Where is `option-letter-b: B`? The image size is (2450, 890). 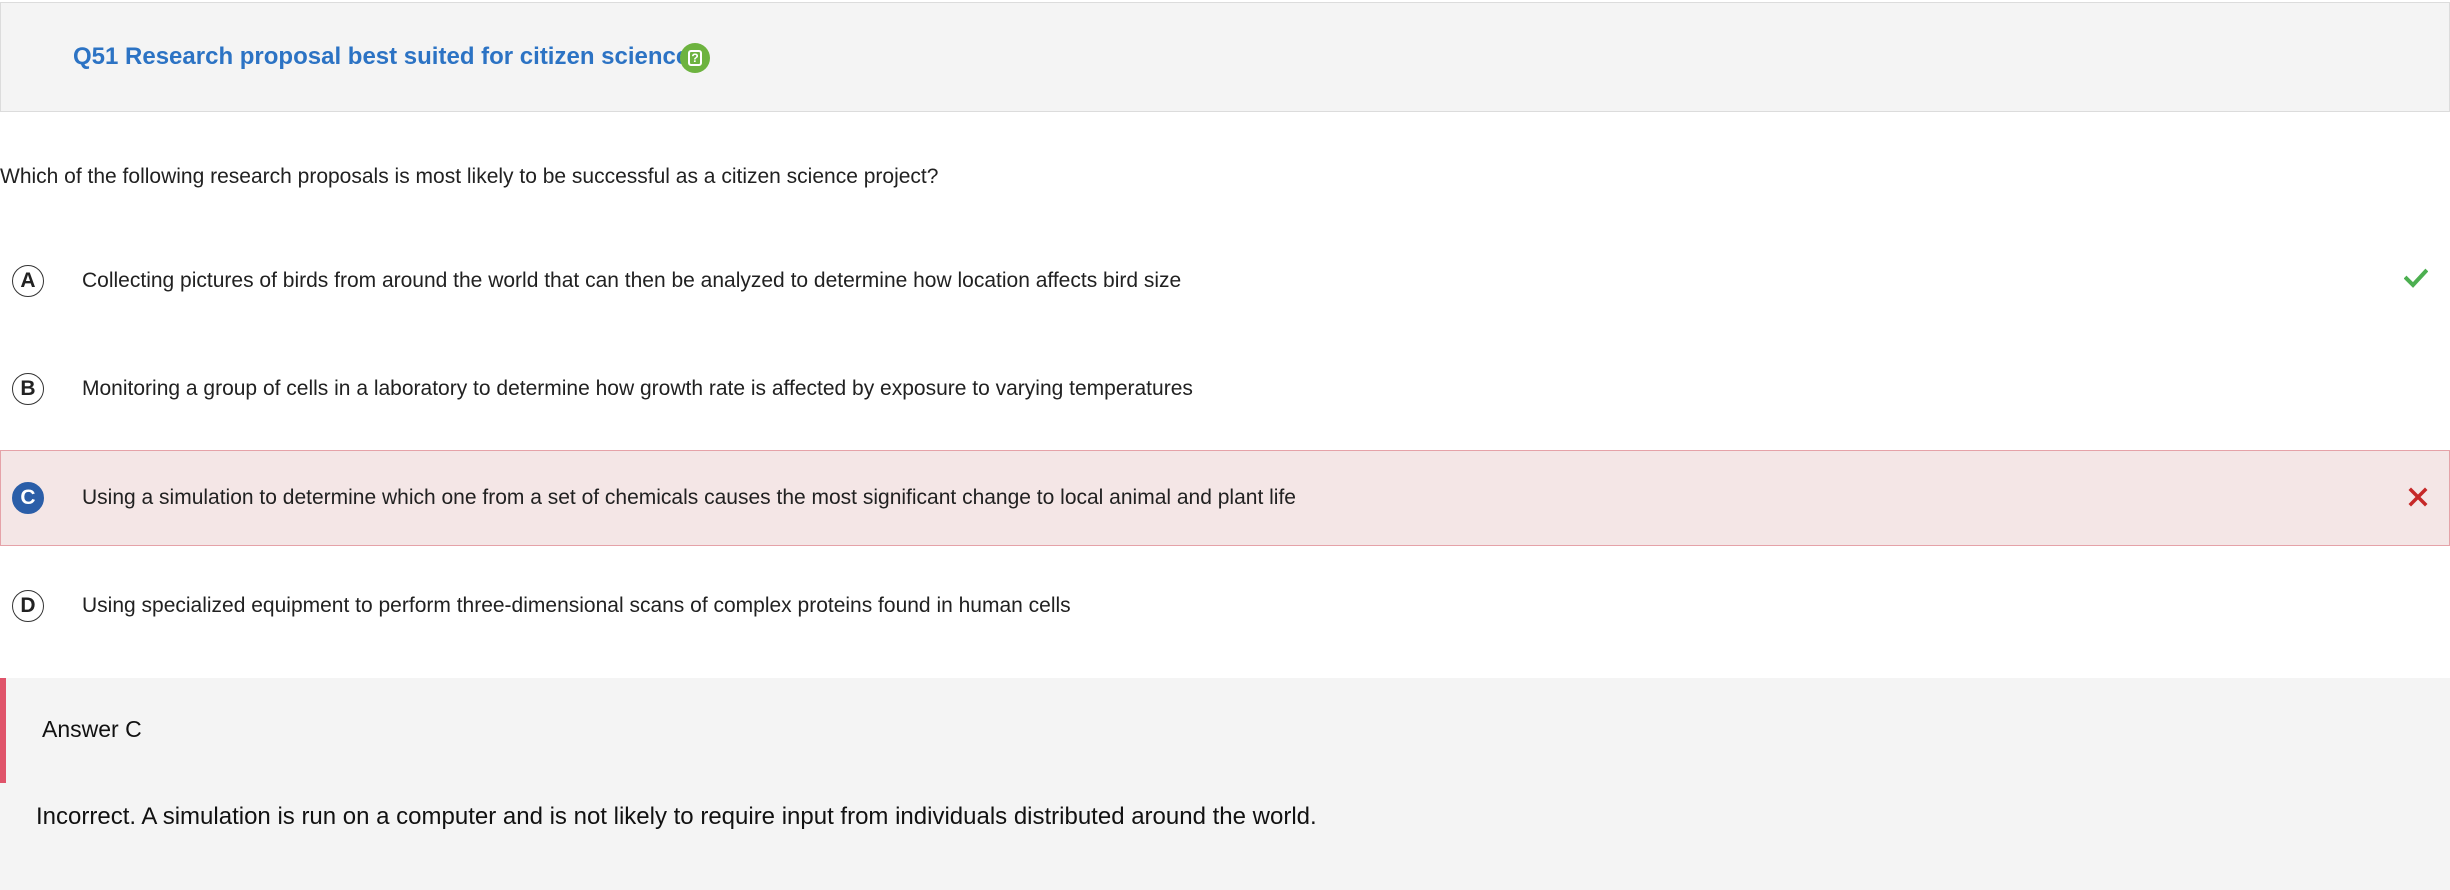 option-letter-b: B is located at coordinates (28, 389).